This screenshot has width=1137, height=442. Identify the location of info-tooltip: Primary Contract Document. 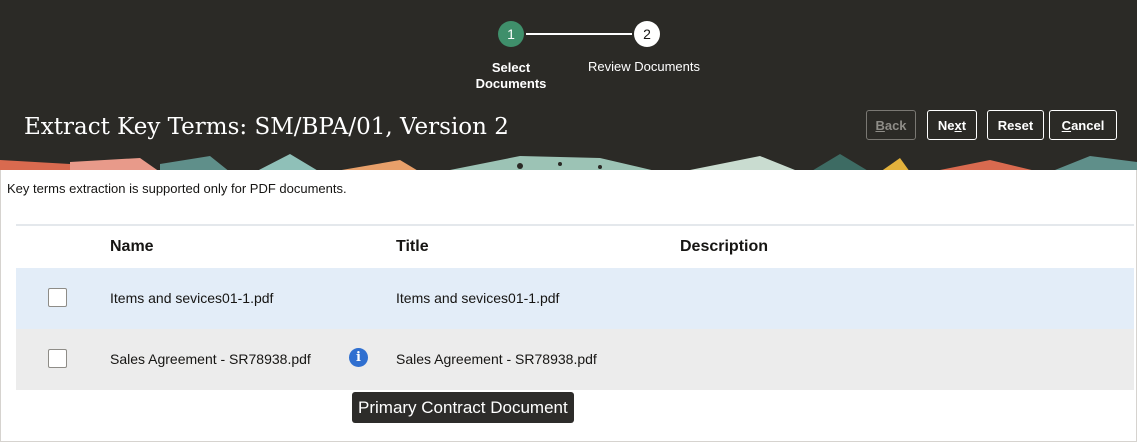
(463, 407).